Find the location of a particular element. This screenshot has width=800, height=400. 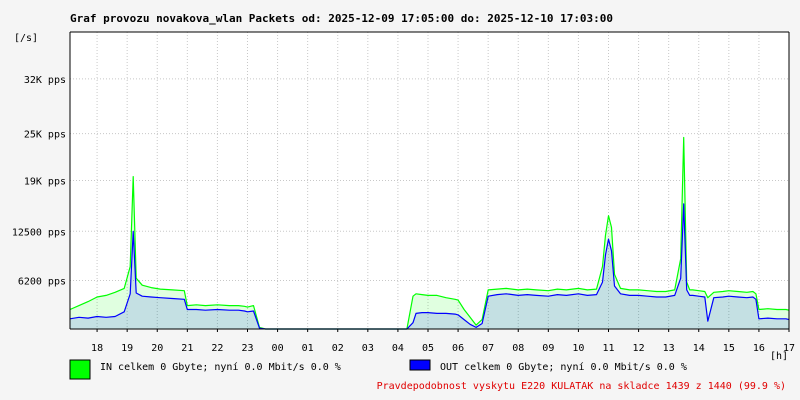

x-tick-label: 06 is located at coordinates (458, 348).